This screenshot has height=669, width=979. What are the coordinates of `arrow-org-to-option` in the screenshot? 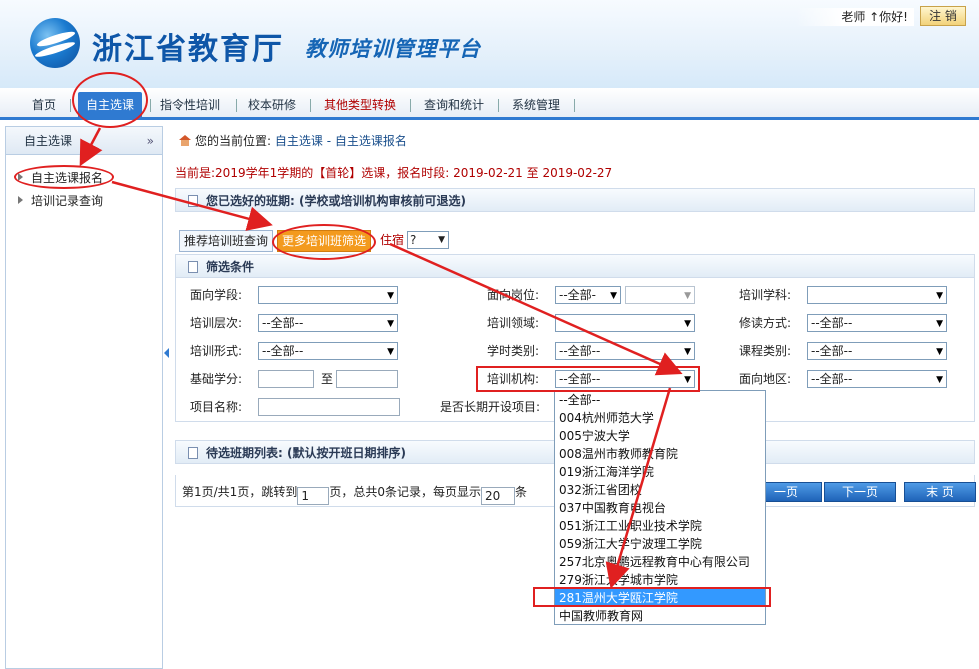 It's located at (638, 488).